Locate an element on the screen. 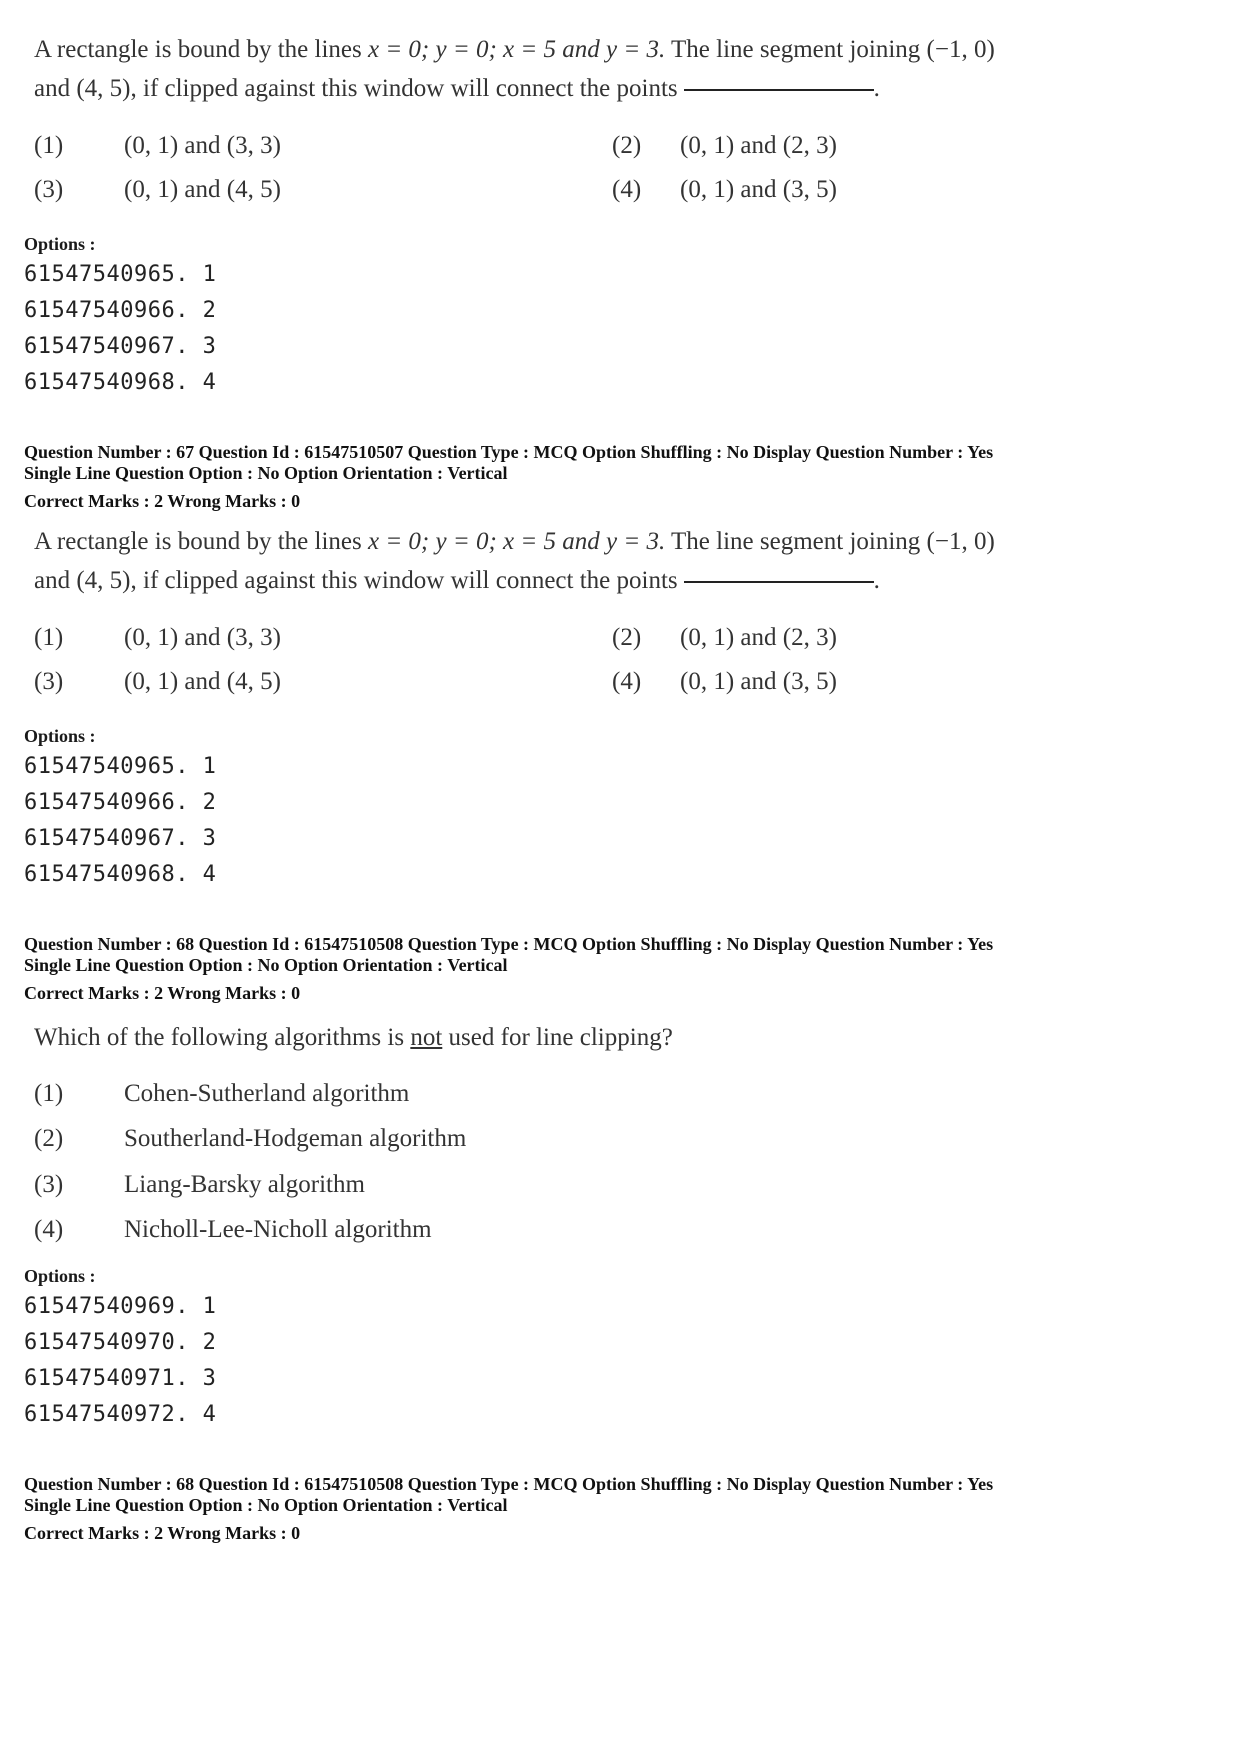 The height and width of the screenshot is (1754, 1240). choice-4: (4) Nicholl-Lee-Nicholl algorithm is located at coordinates (233, 1229).